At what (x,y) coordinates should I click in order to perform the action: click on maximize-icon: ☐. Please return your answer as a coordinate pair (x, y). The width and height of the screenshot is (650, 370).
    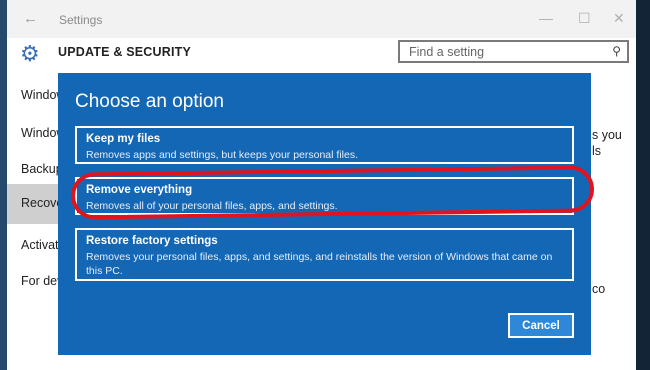
    Looking at the image, I should click on (584, 18).